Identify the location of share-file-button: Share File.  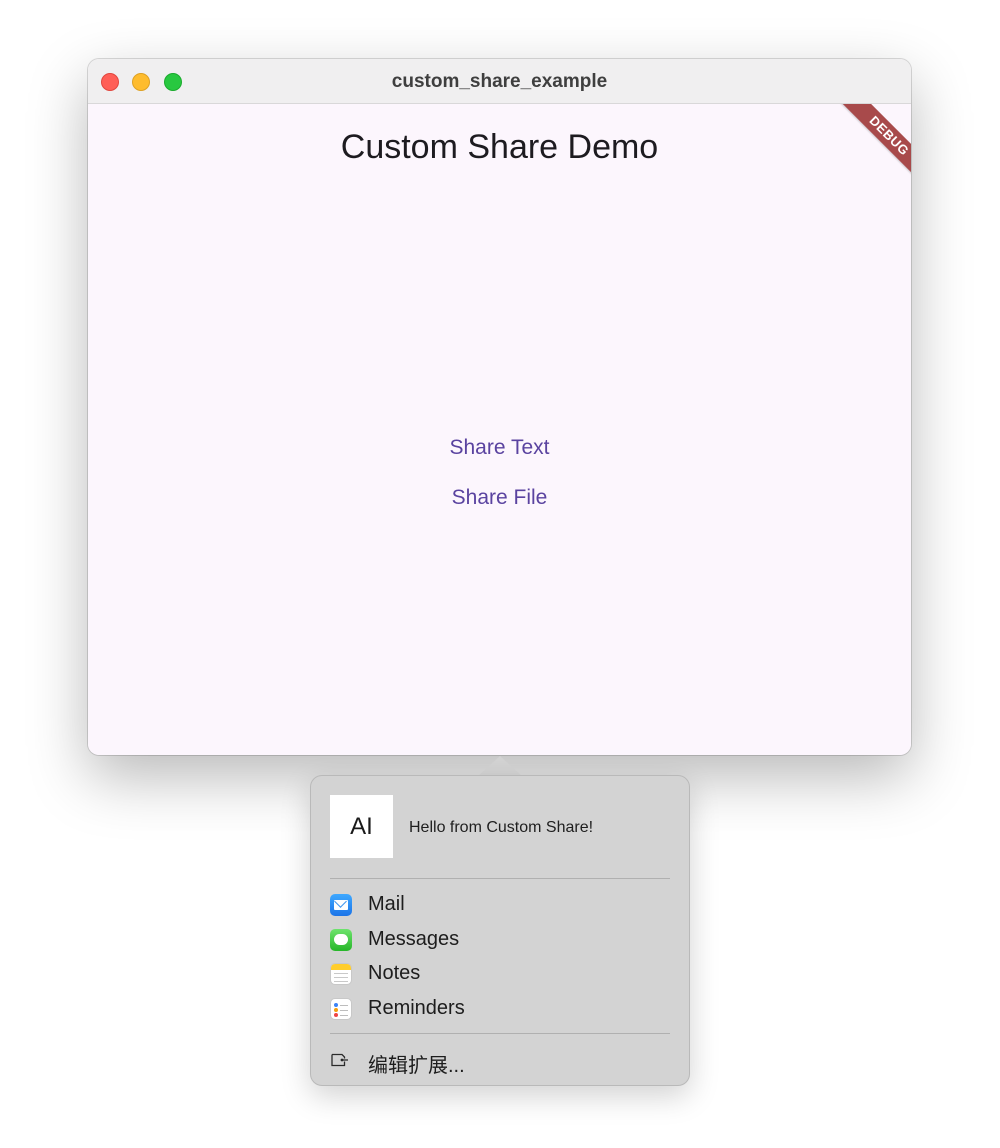
(500, 498).